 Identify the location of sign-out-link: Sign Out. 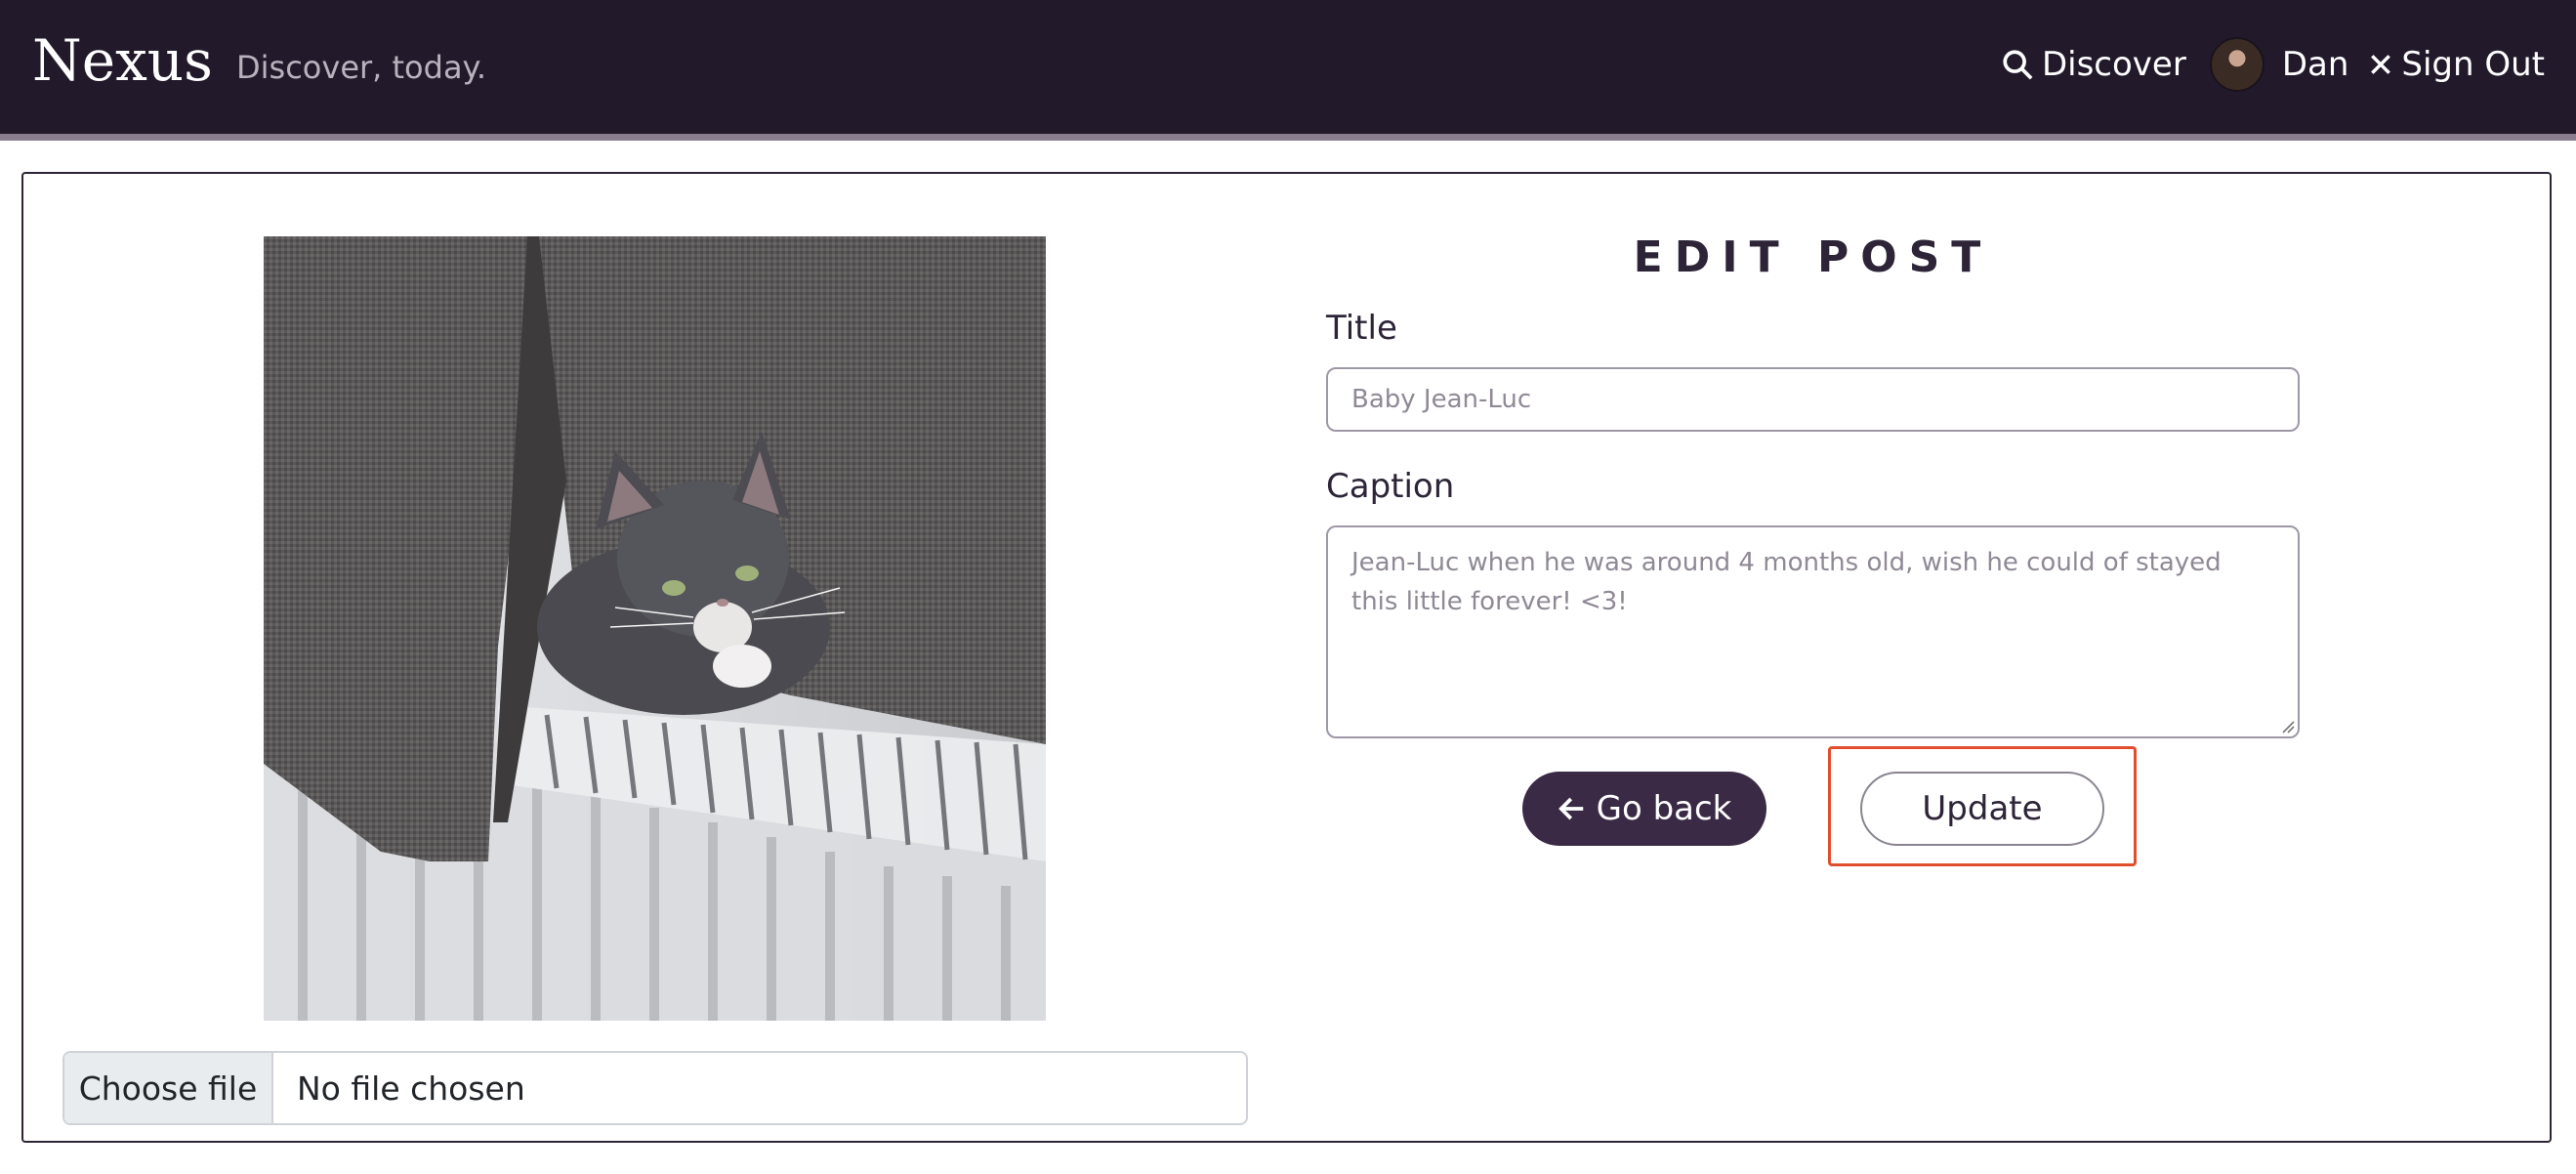
(2456, 64).